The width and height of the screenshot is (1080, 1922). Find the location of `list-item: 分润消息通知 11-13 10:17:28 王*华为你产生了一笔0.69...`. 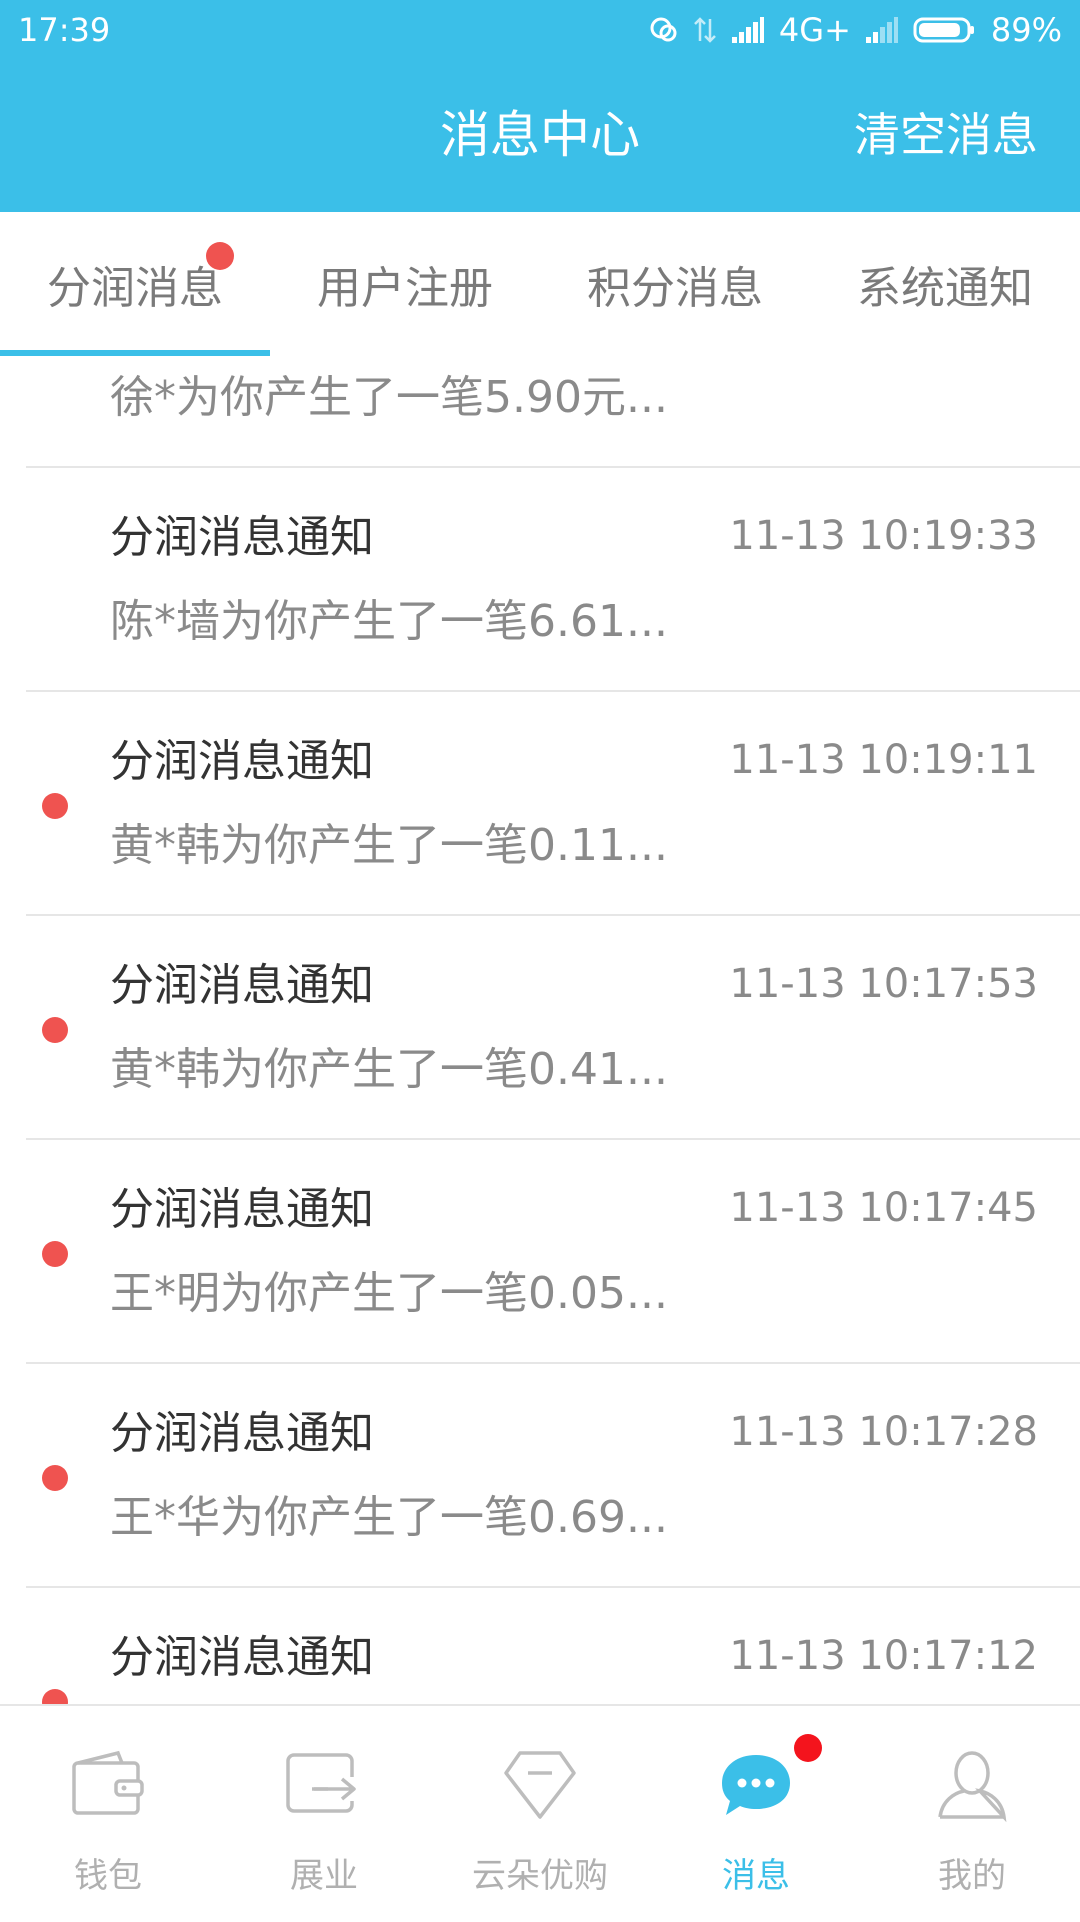

list-item: 分润消息通知 11-13 10:17:28 王*华为你产生了一笔0.69... is located at coordinates (540, 1476).